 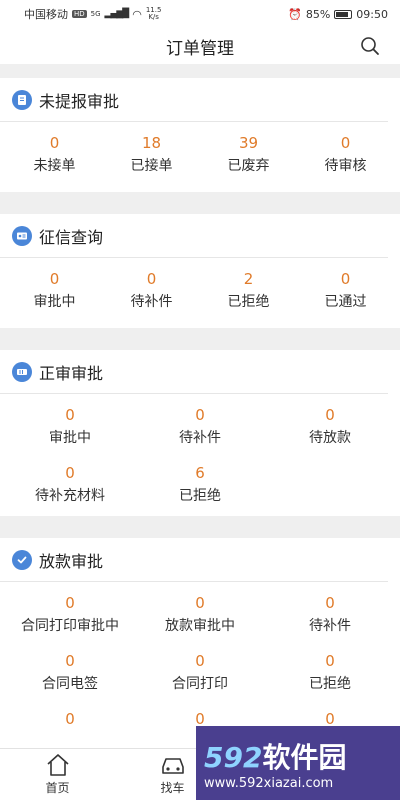 I want to click on section-header: 未提报审批, so click(x=194, y=100).